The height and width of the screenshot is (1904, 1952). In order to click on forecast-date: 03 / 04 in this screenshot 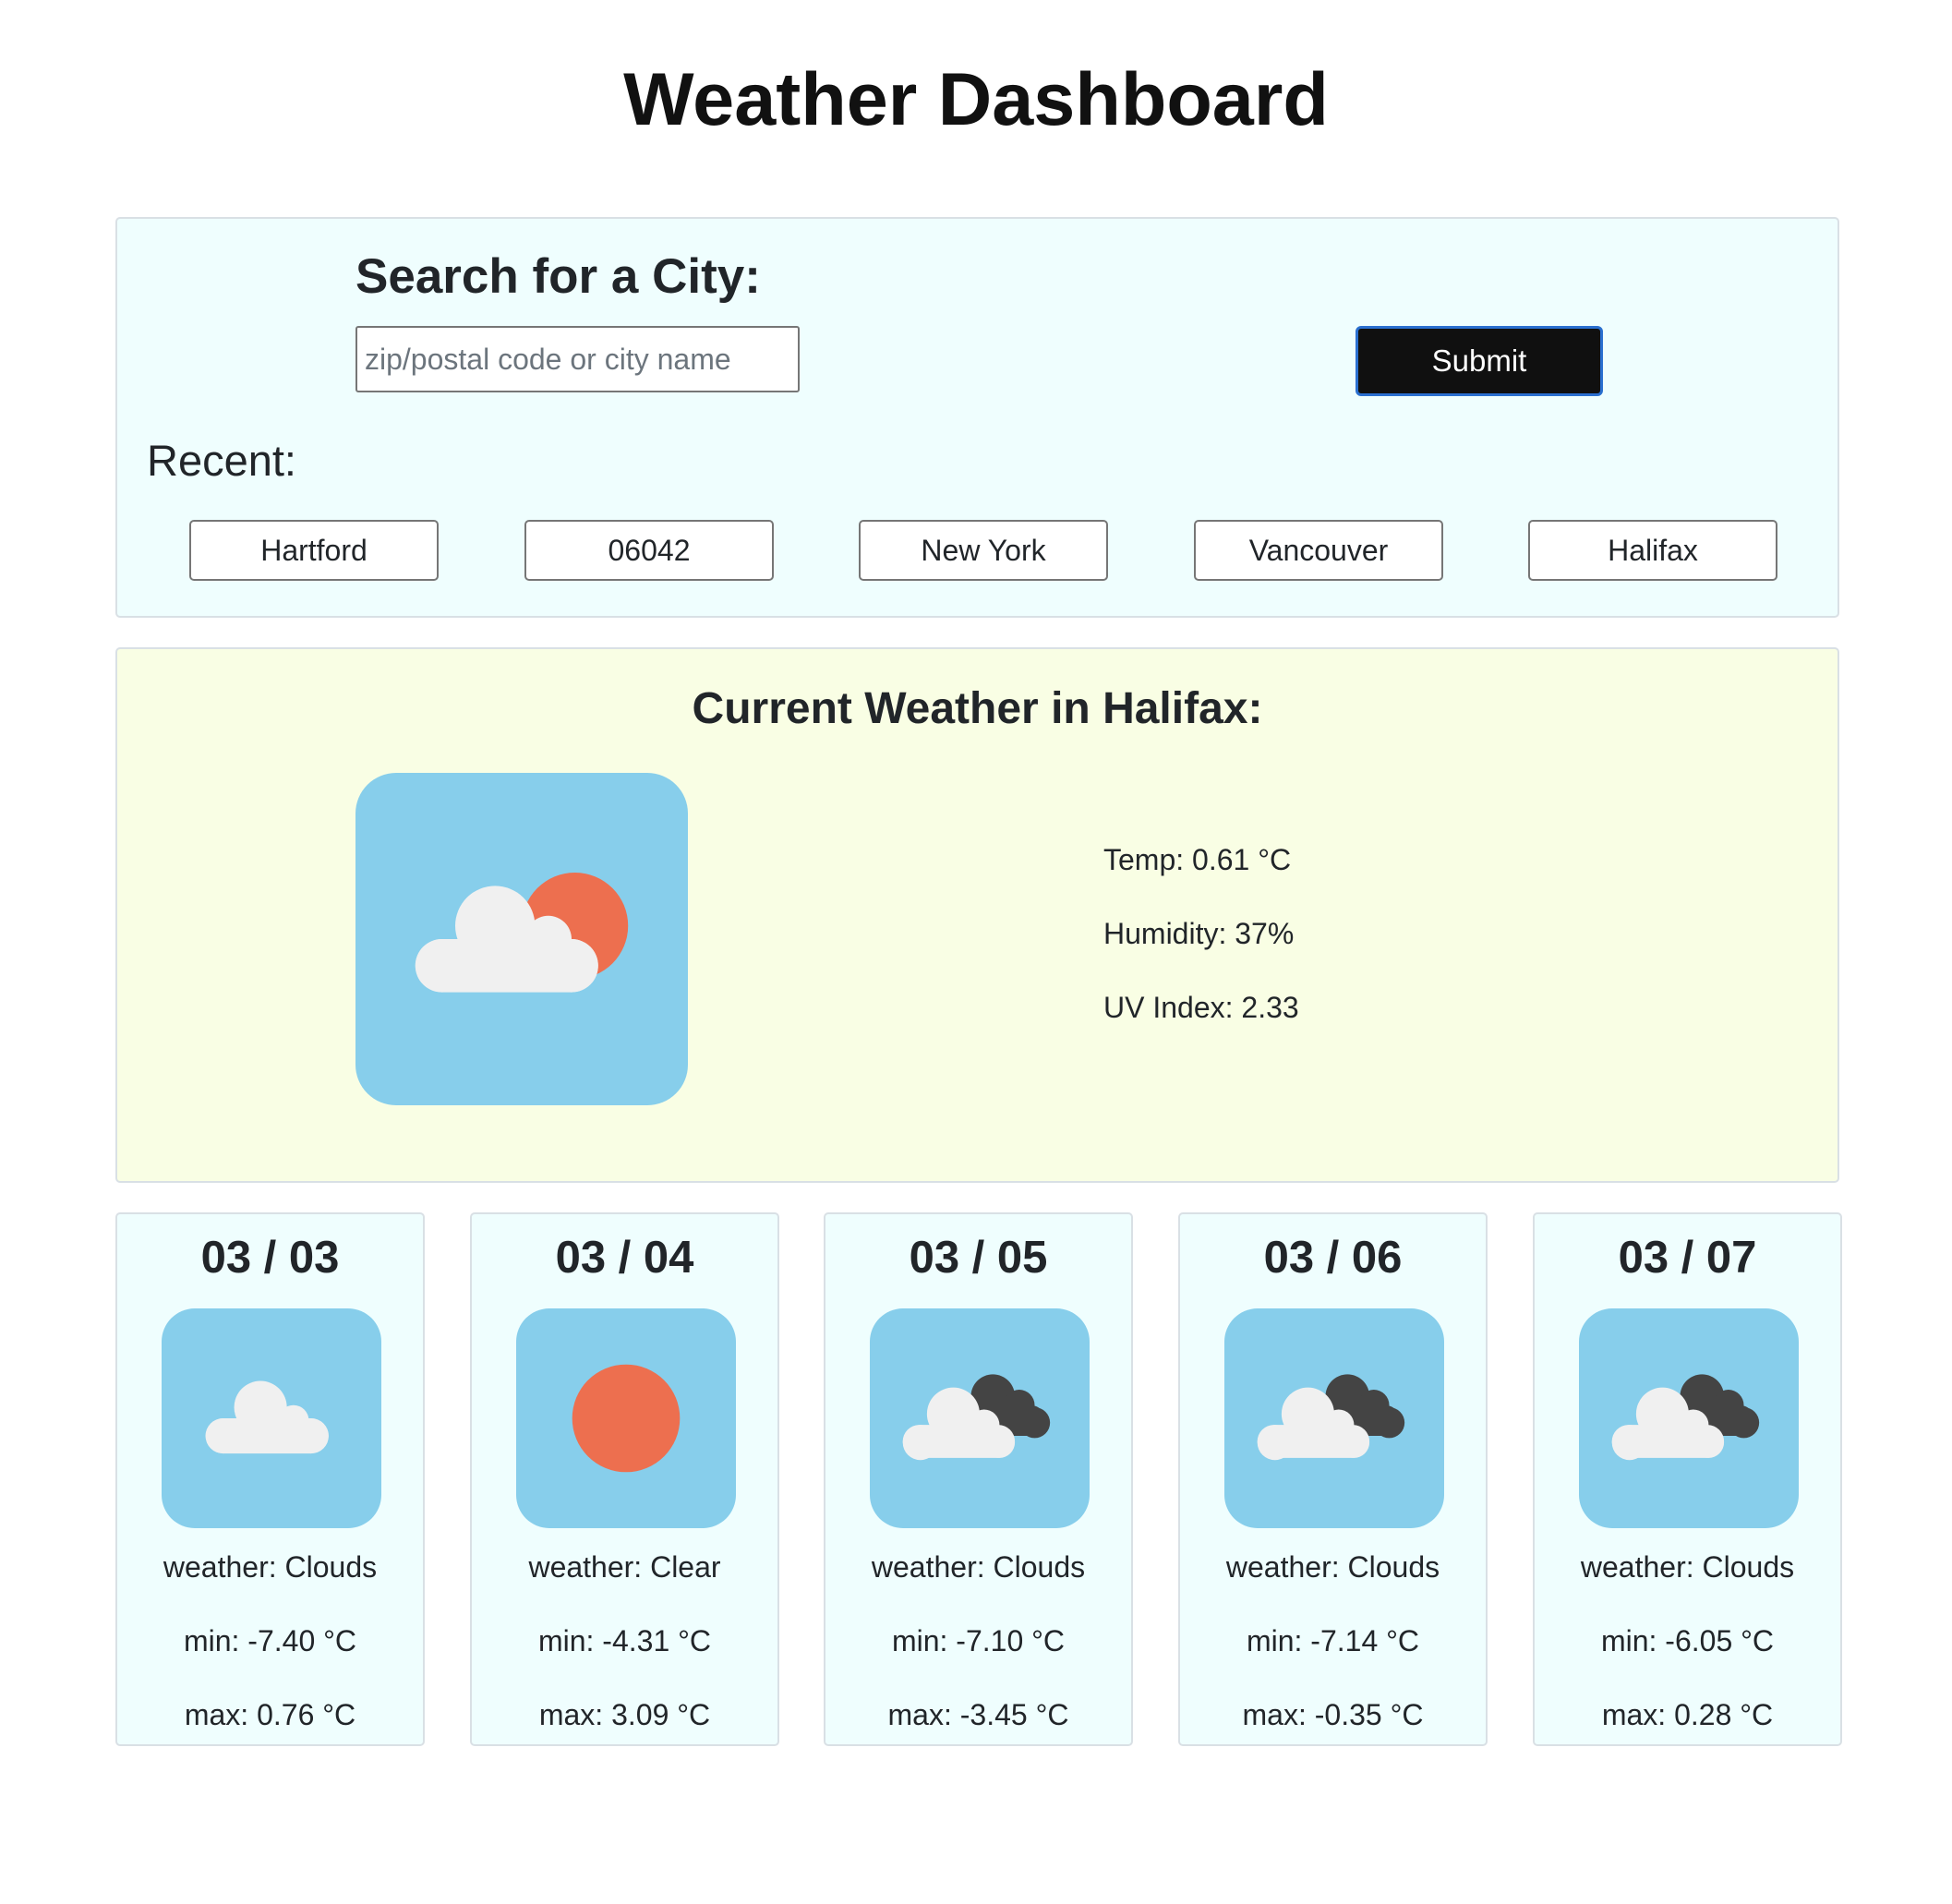, I will do `click(624, 1258)`.